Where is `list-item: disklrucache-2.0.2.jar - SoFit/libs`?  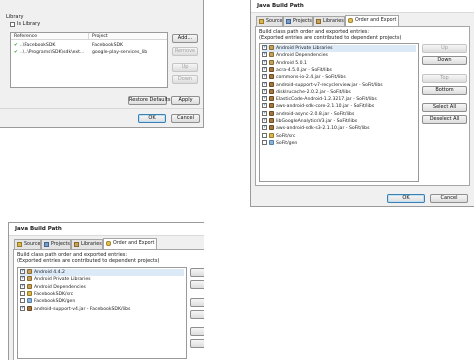
list-item: disklrucache-2.0.2.jar - SoFit/libs is located at coordinates (339, 92).